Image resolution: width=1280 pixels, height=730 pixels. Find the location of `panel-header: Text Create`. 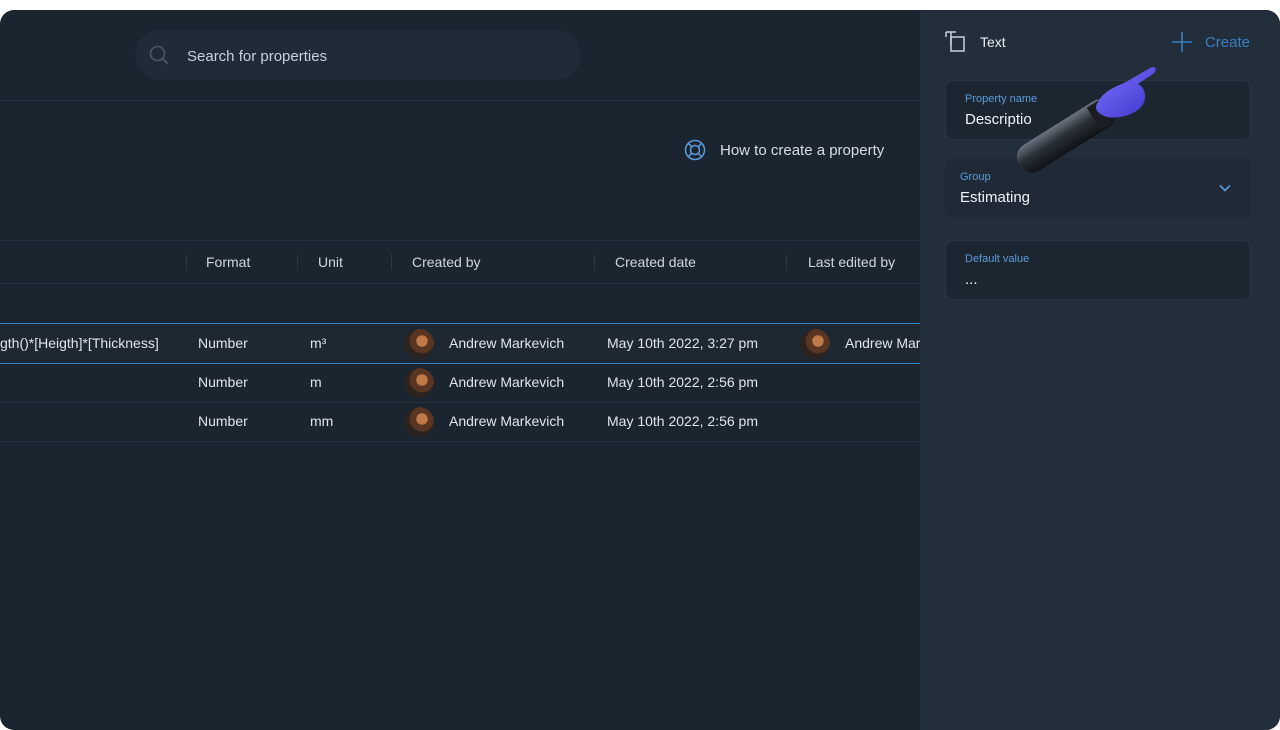

panel-header: Text Create is located at coordinates (1100, 42).